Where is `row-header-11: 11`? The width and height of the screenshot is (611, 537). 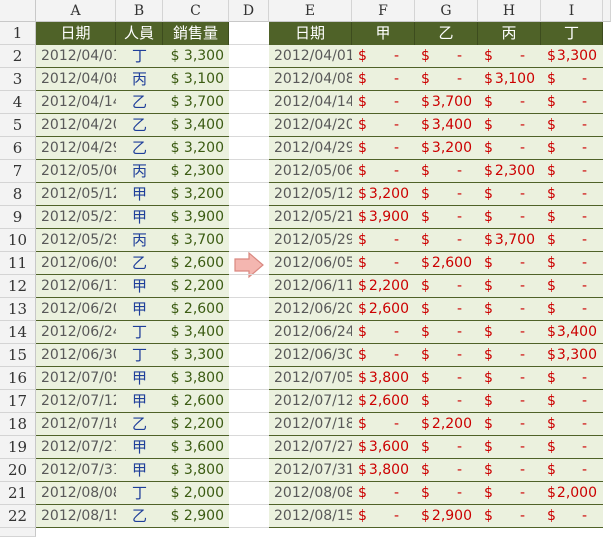
row-header-11: 11 is located at coordinates (18, 263).